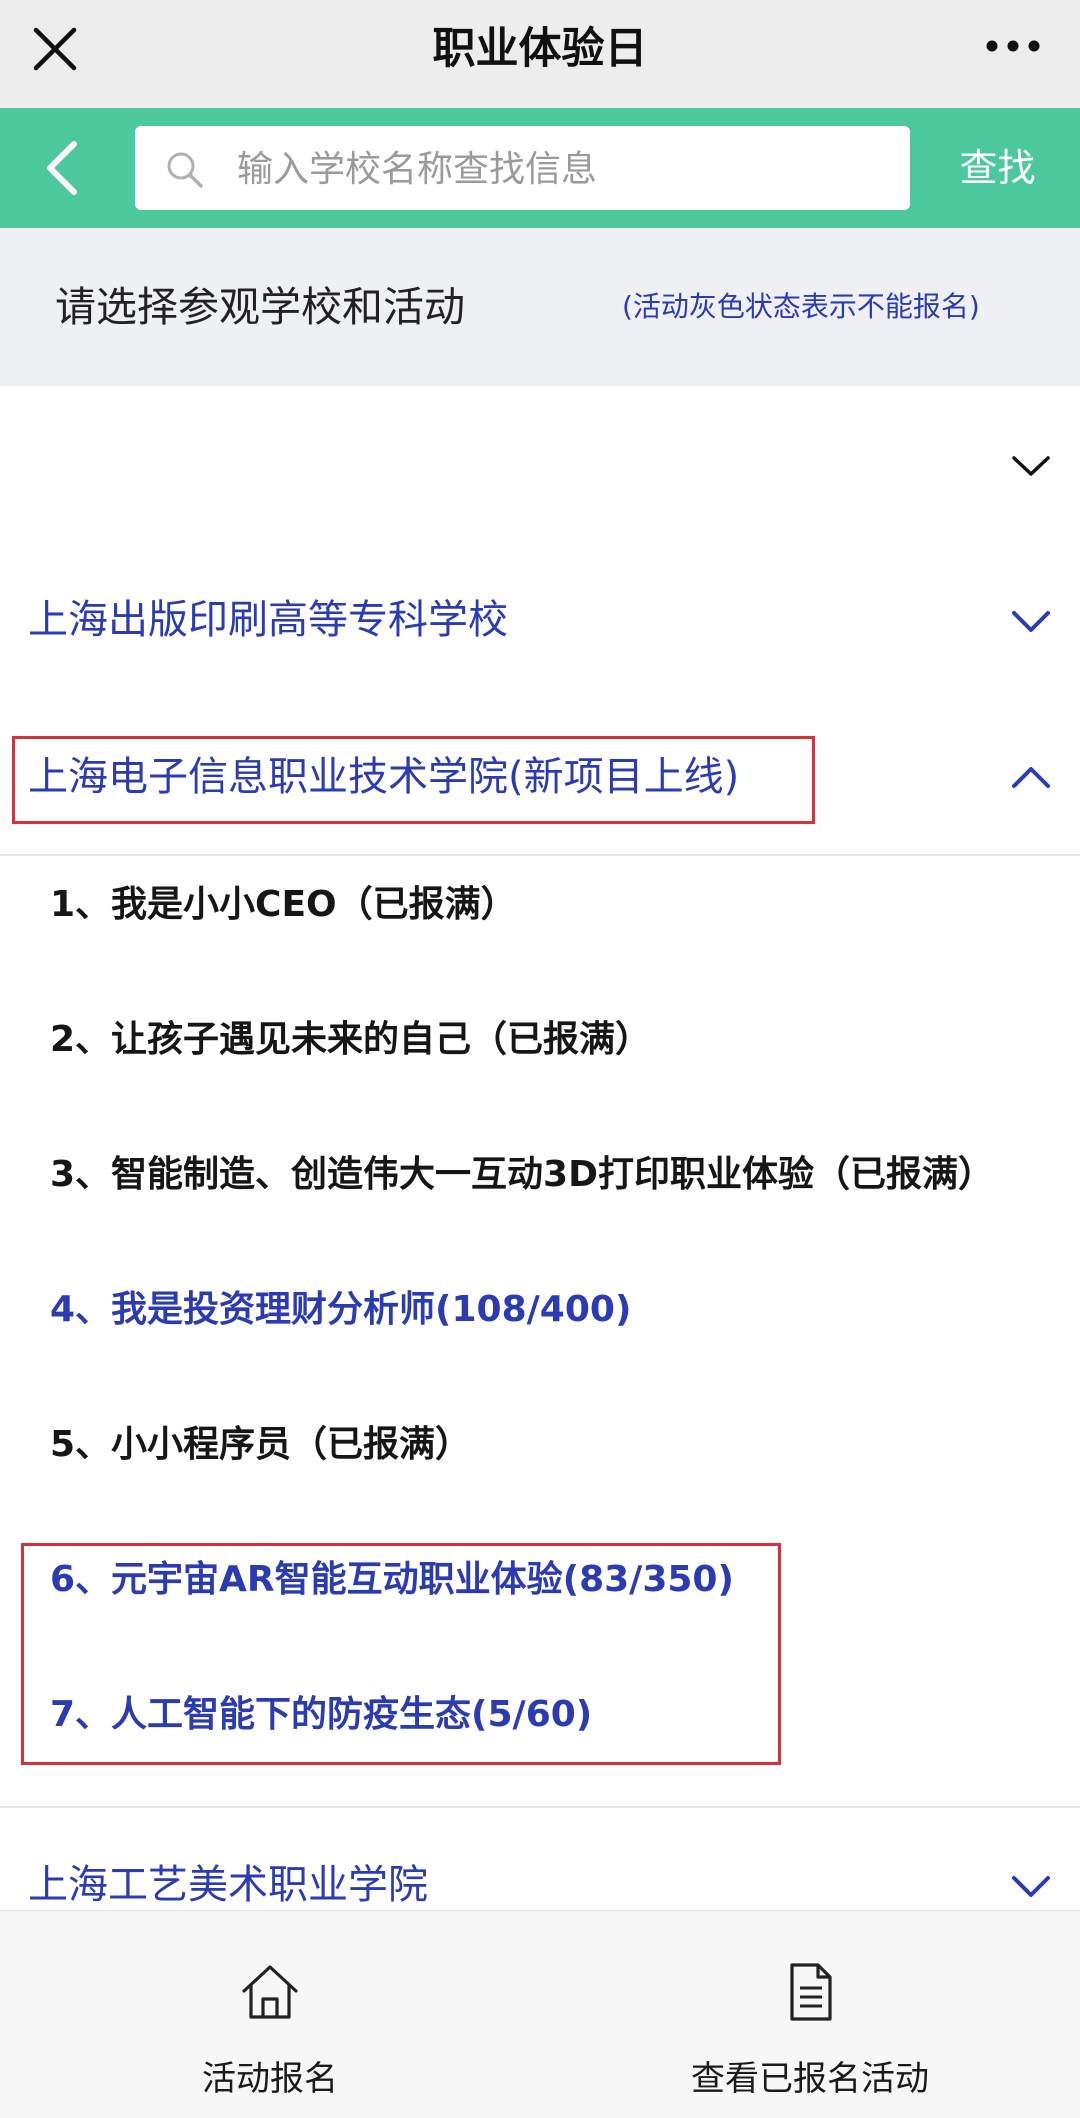  I want to click on back-button, so click(62, 168).